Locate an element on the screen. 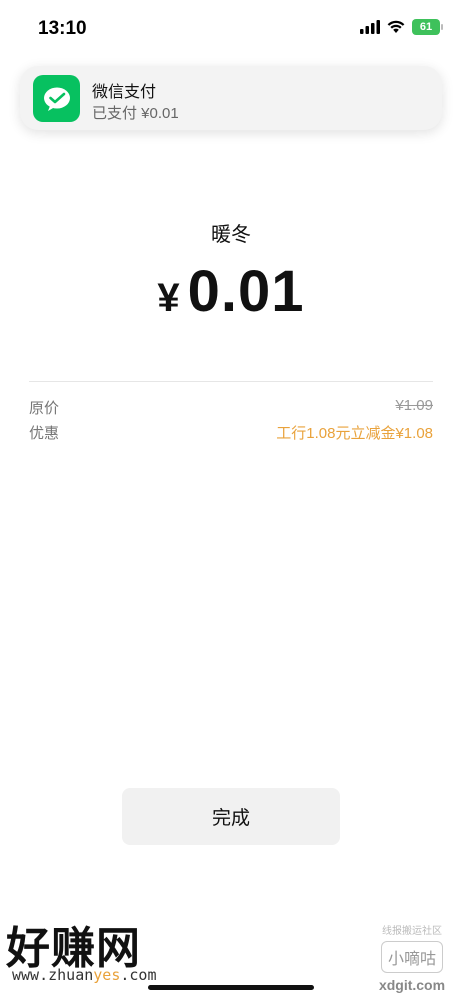 This screenshot has height=1000, width=462. discount-label: 优惠 is located at coordinates (44, 433).